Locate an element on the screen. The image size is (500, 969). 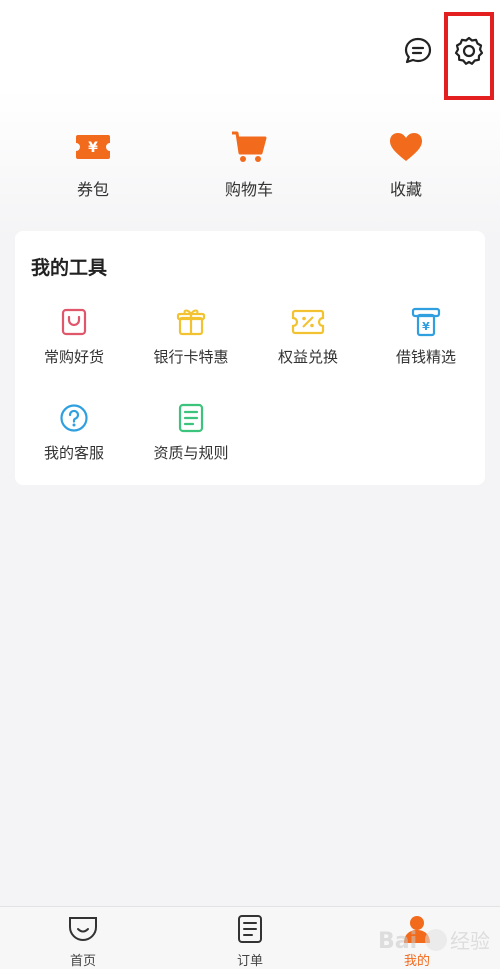
quick-item-label: 收藏 is located at coordinates (405, 189).